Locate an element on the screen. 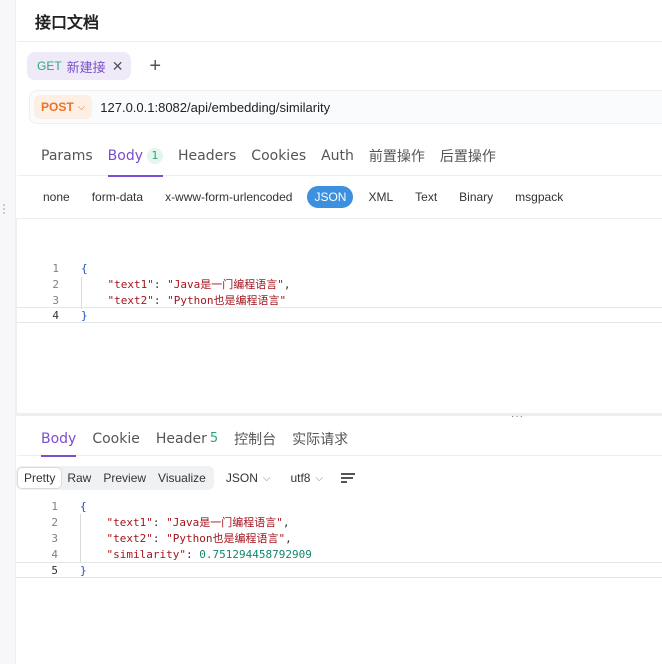  tab-headers: Headers is located at coordinates (207, 156).